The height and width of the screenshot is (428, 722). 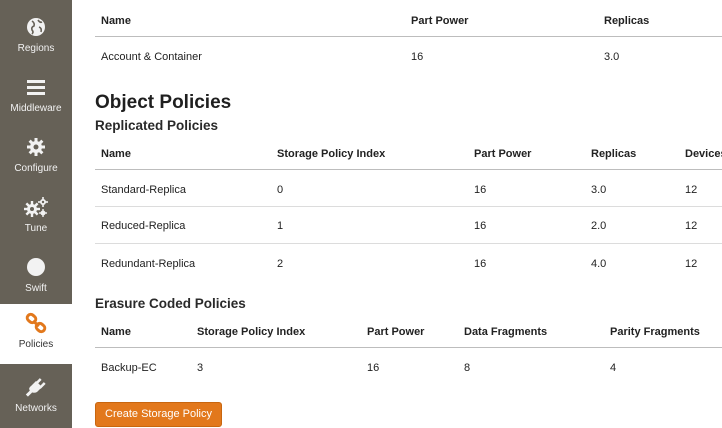 What do you see at coordinates (280, 264) in the screenshot?
I see `table-cell: 2` at bounding box center [280, 264].